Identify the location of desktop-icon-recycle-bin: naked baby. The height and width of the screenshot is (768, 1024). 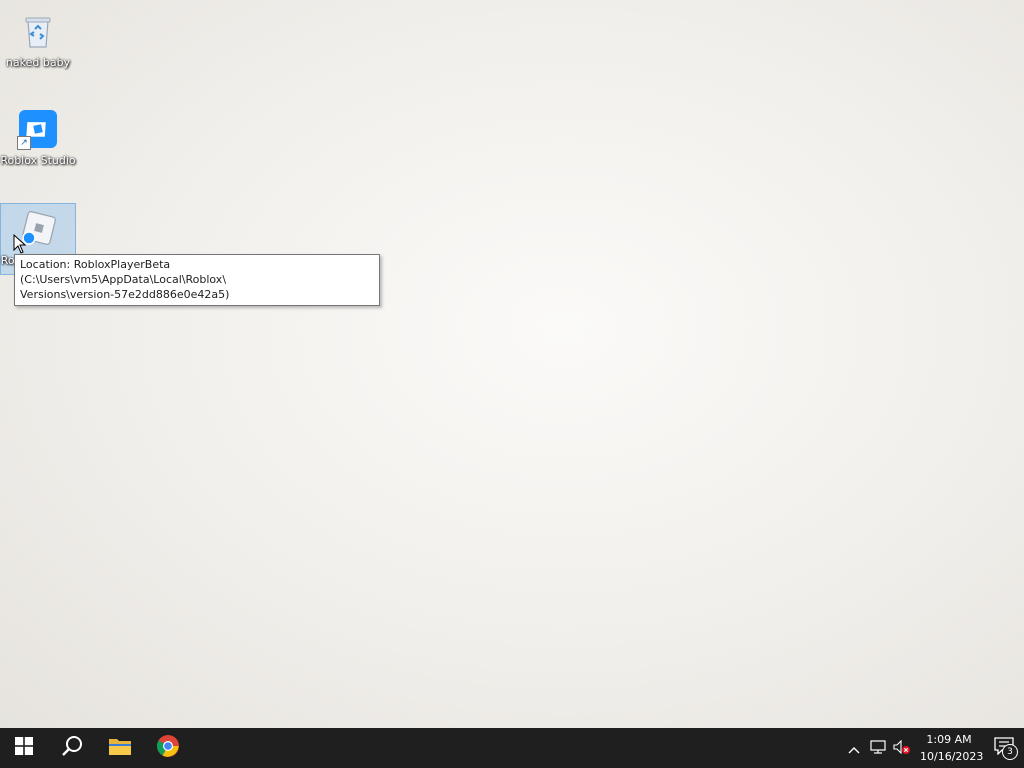
(38, 42).